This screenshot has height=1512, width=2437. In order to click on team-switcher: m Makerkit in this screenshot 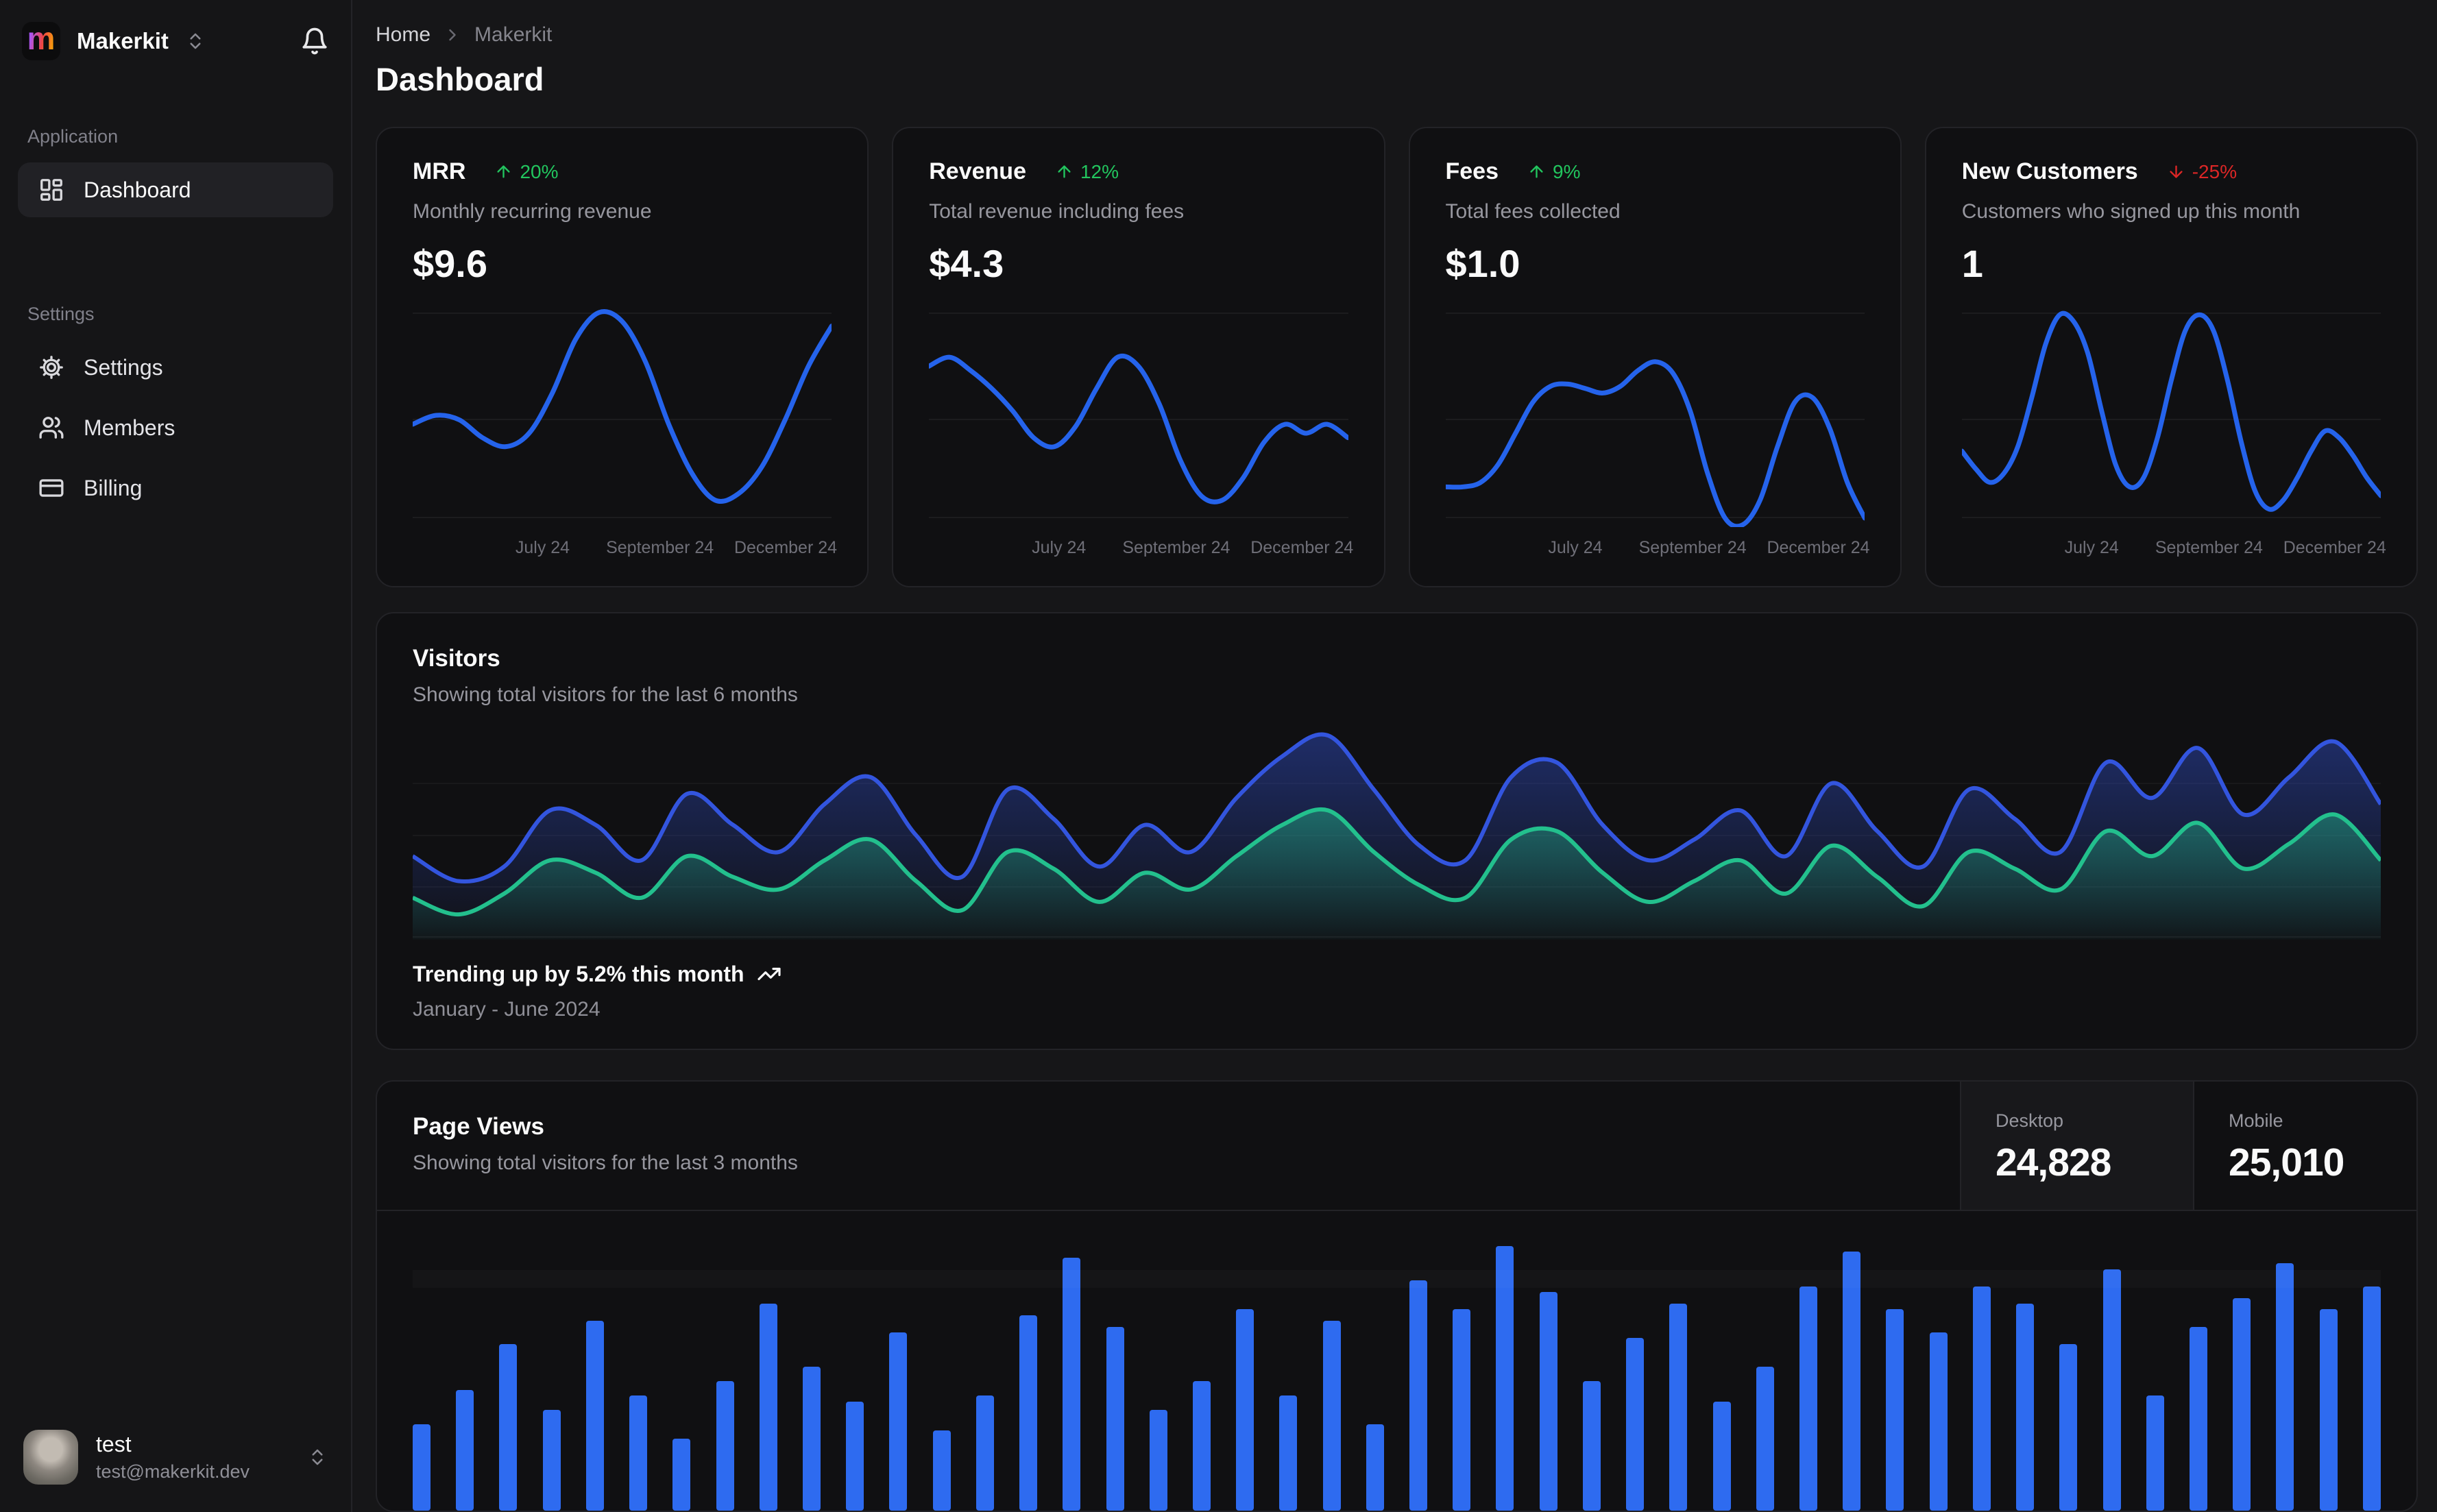, I will do `click(114, 41)`.